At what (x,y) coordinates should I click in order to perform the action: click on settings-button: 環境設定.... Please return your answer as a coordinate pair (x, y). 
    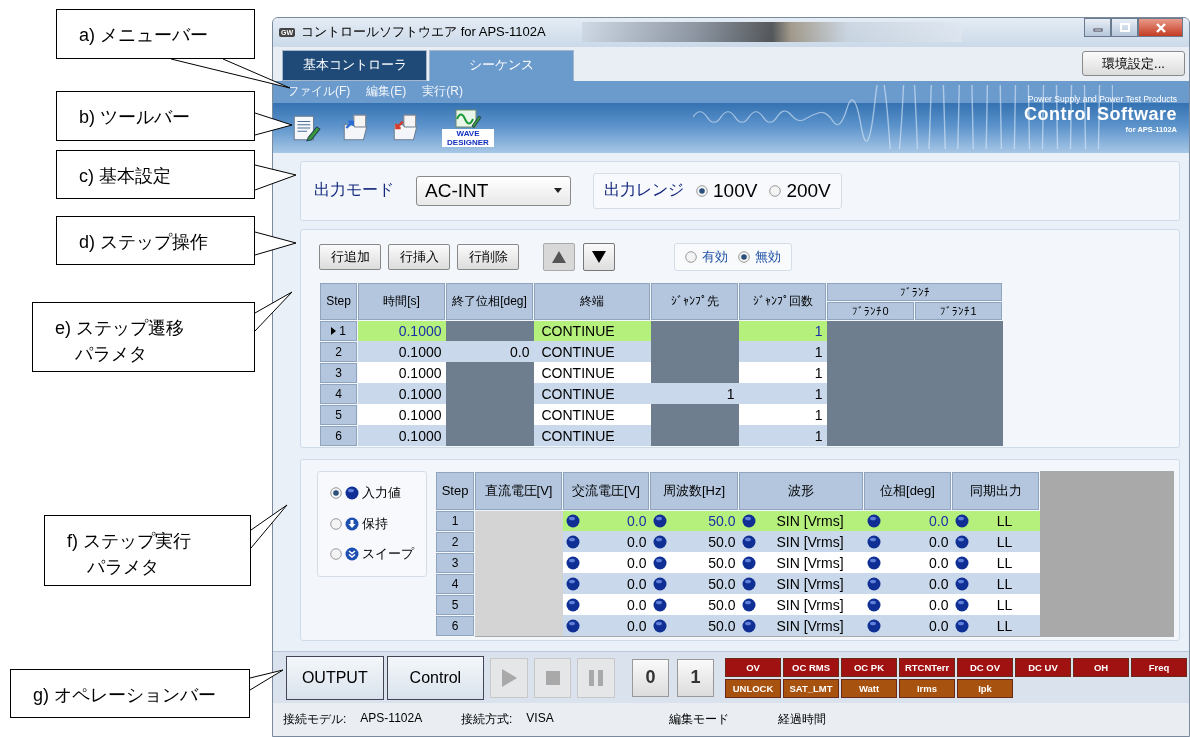
    Looking at the image, I should click on (1133, 64).